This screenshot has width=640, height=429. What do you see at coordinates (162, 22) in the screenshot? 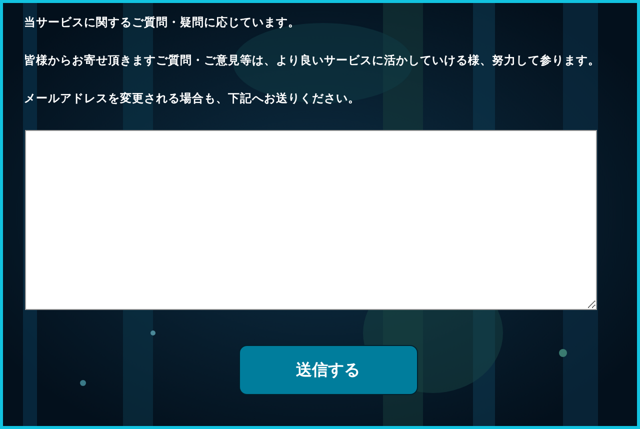
I see `notice-text: 当サービスに関するご質問・疑問に応じています。` at bounding box center [162, 22].